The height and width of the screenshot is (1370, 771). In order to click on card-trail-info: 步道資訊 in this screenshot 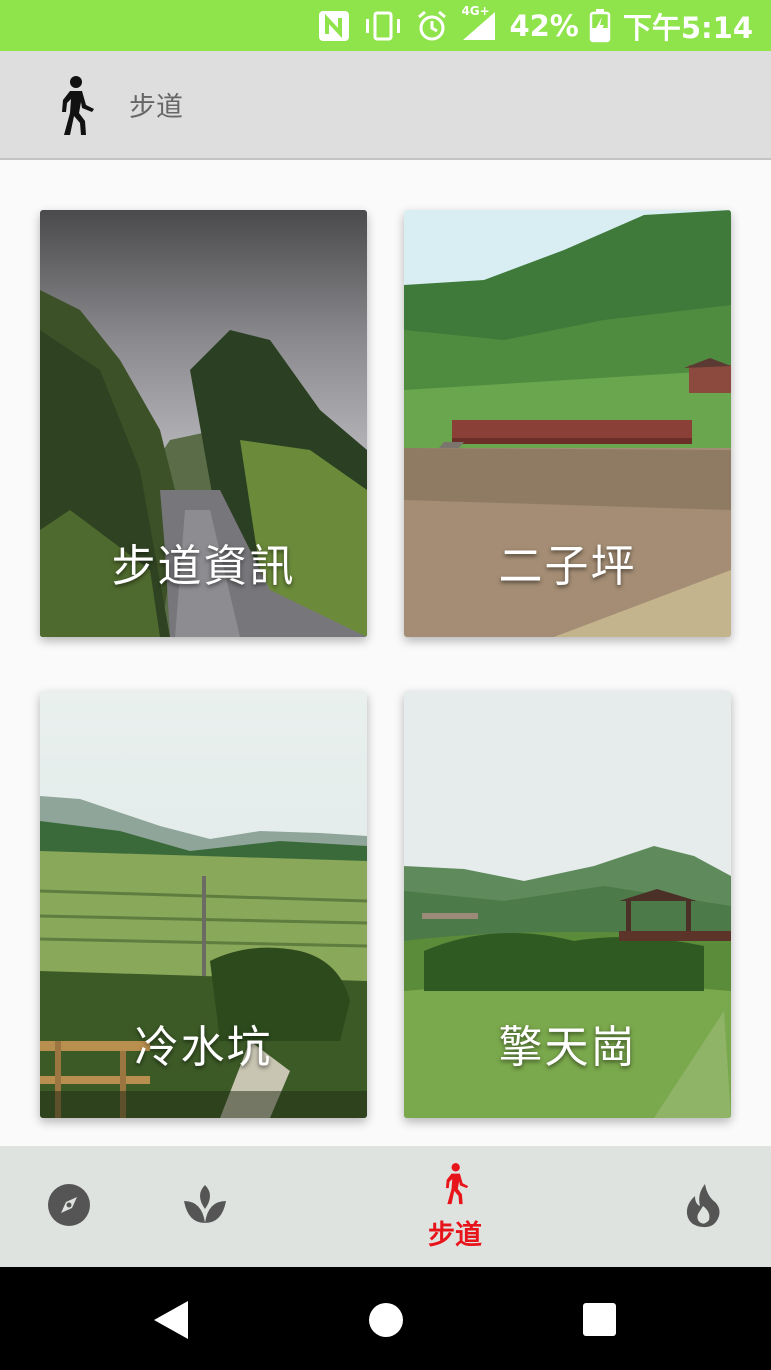, I will do `click(203, 423)`.